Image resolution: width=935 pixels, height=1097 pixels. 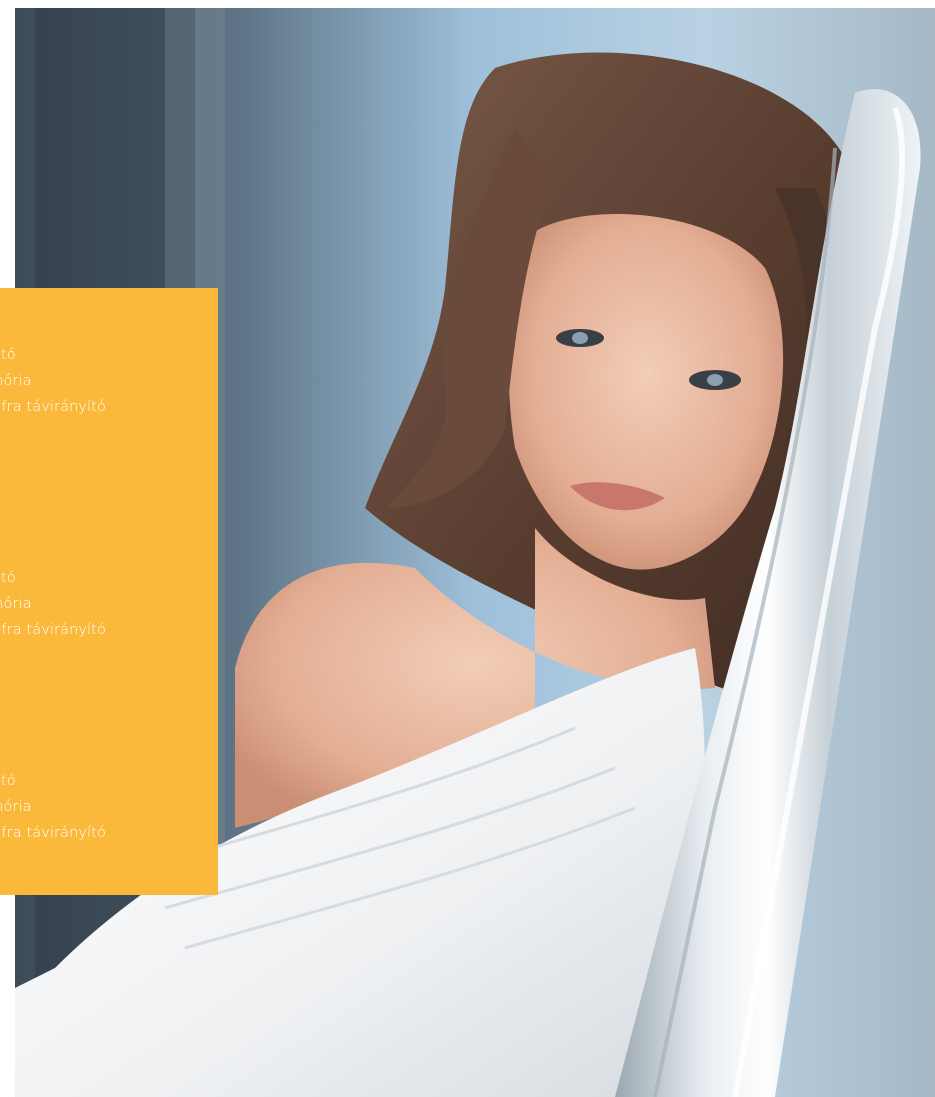 I want to click on feature-group-3: ozható memória s / infra távirányító, so click(x=109, y=807).